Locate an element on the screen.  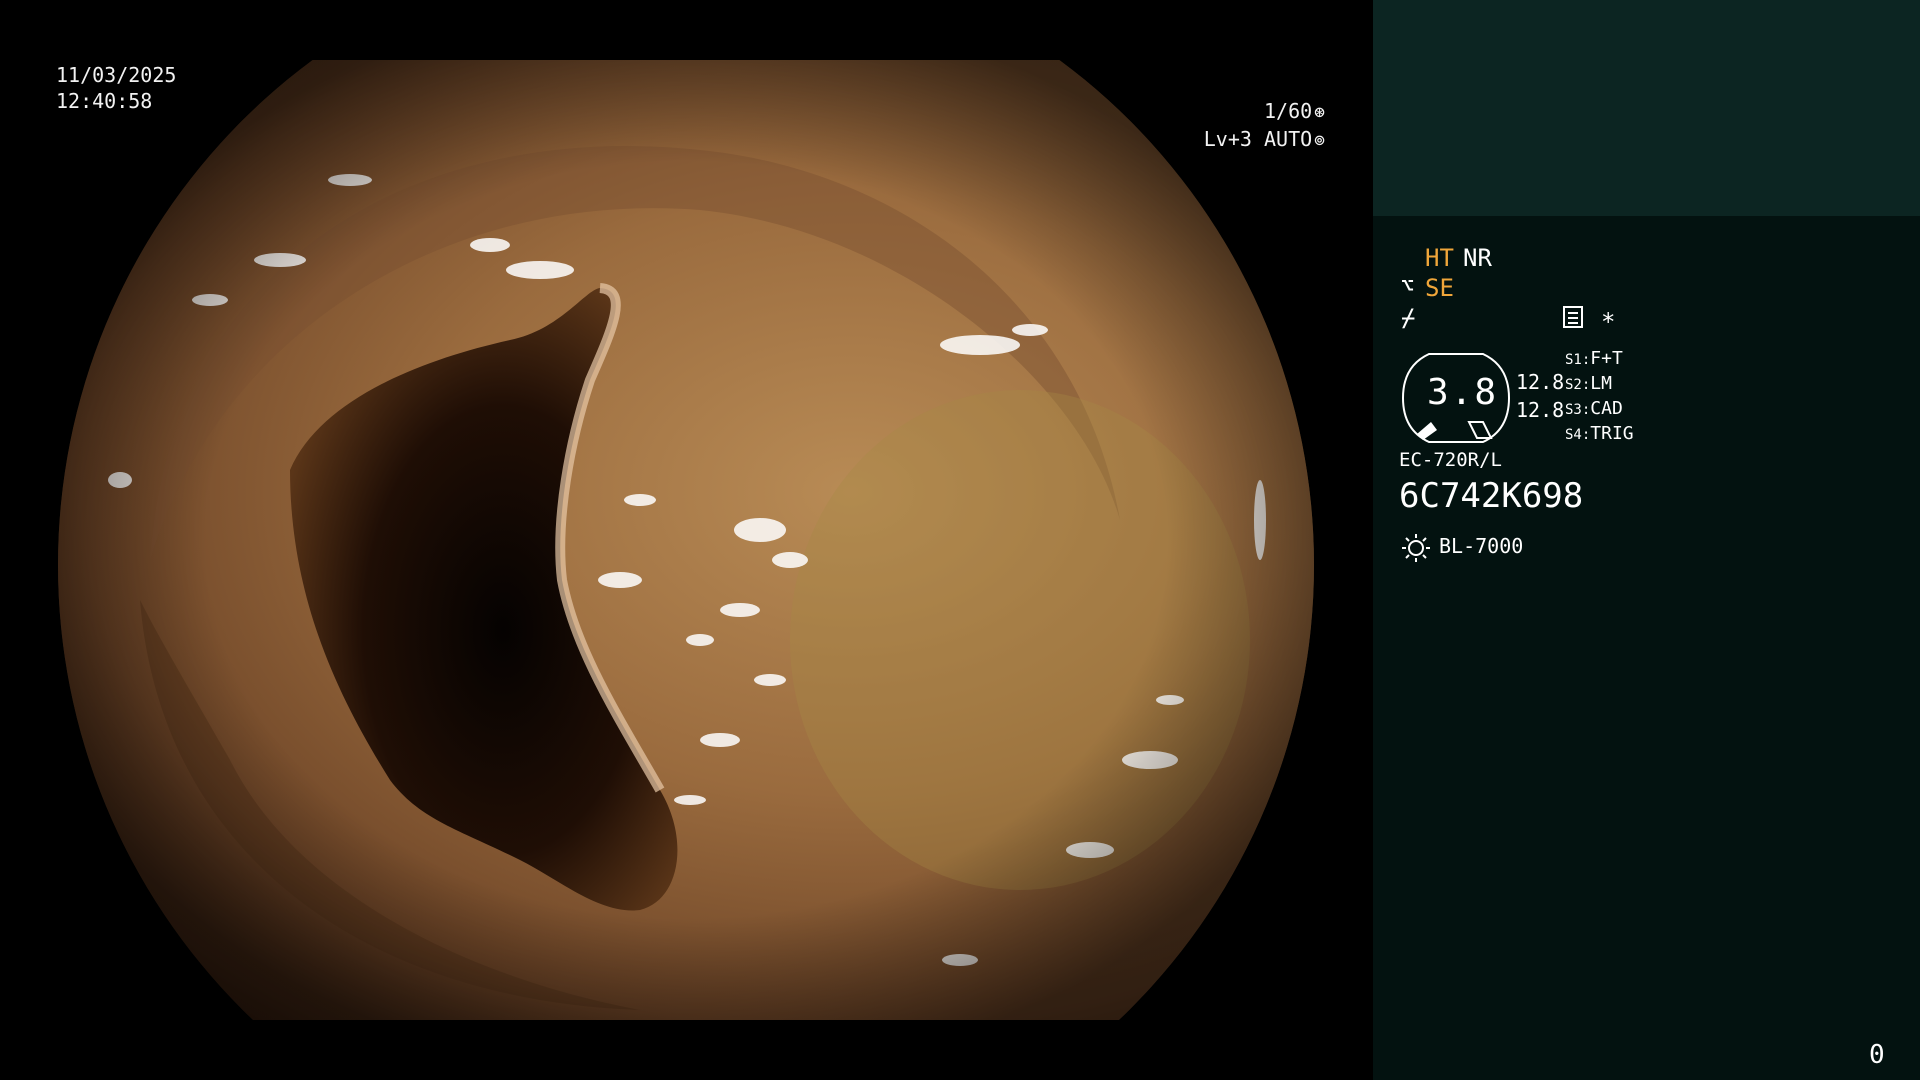
star-indicator: * is located at coordinates (1608, 322).